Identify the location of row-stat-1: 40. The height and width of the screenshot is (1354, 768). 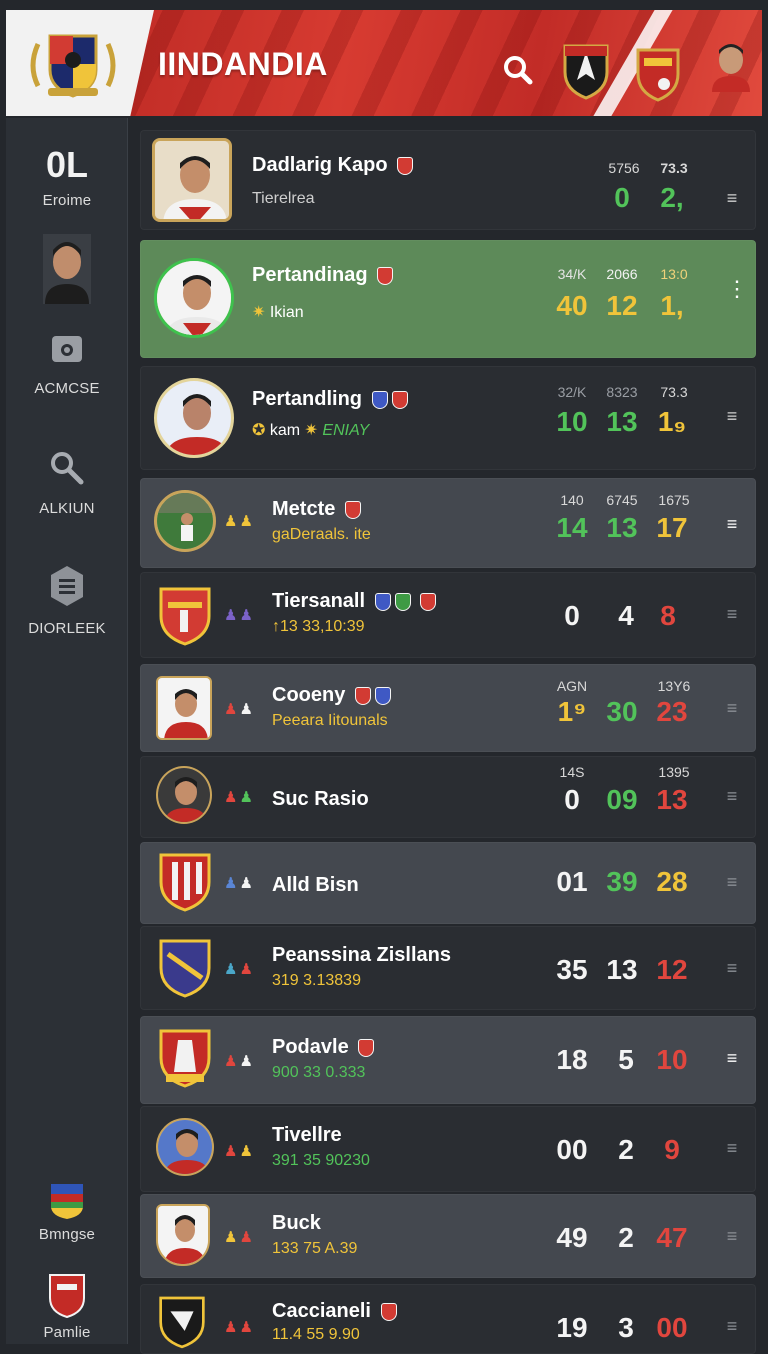
(572, 305).